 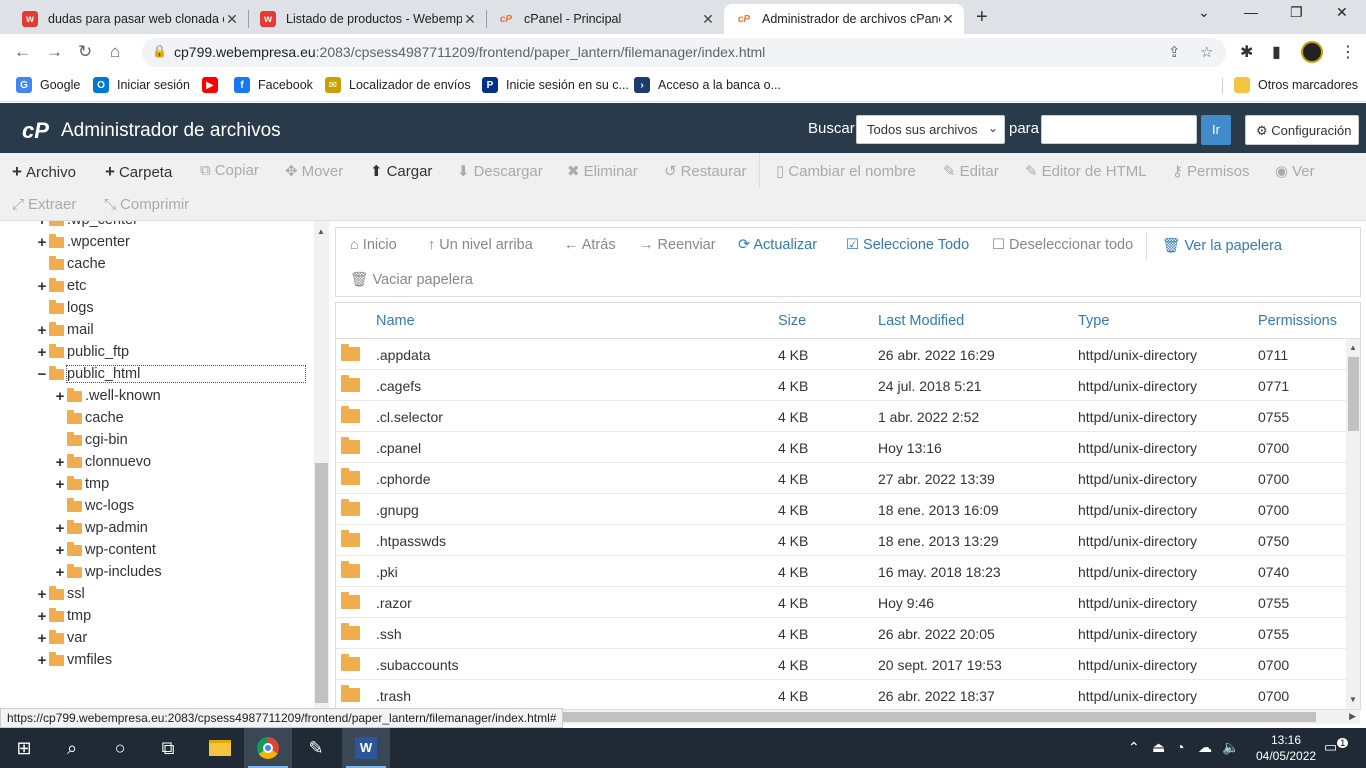 What do you see at coordinates (105, 550) in the screenshot?
I see `tree-item: + wp-content` at bounding box center [105, 550].